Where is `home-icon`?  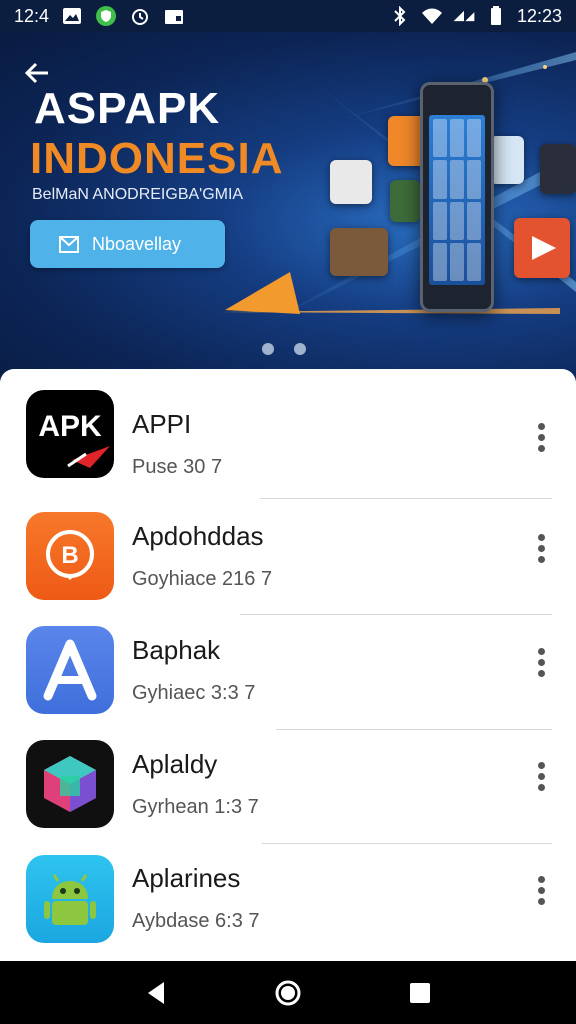 home-icon is located at coordinates (288, 992).